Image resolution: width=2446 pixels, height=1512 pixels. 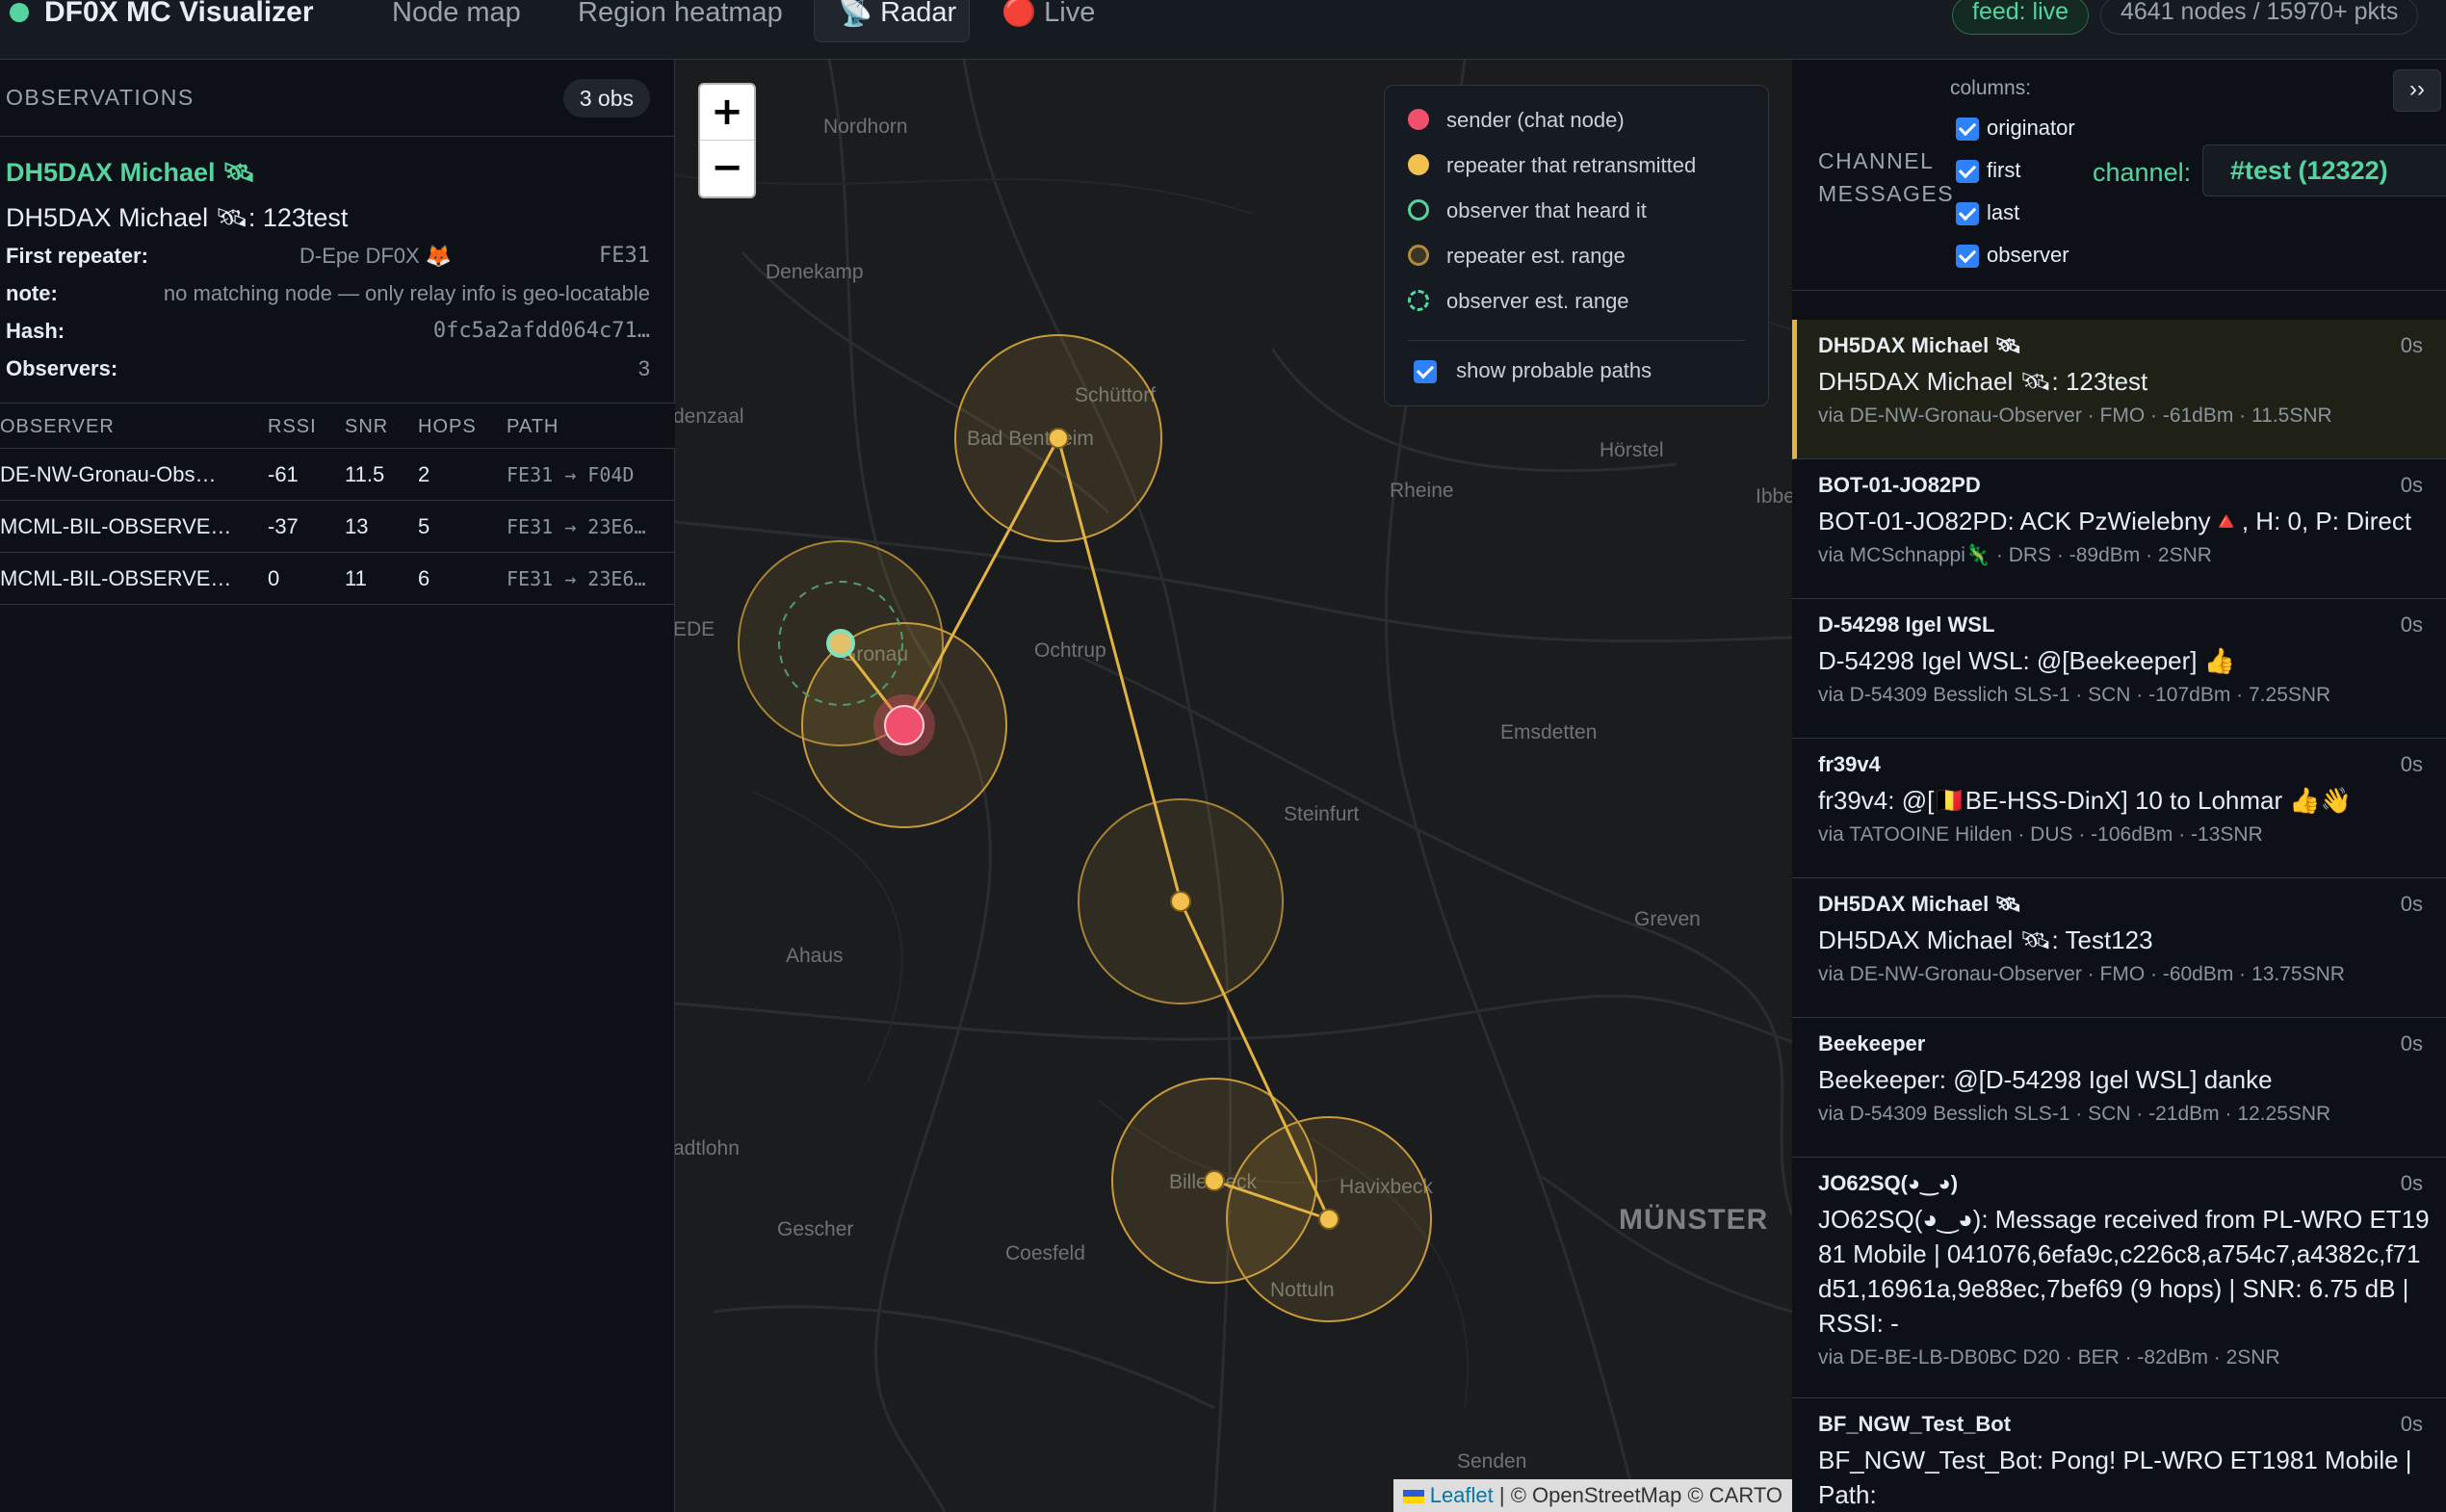 I want to click on message-sender: Beekeeper, so click(x=1872, y=1043).